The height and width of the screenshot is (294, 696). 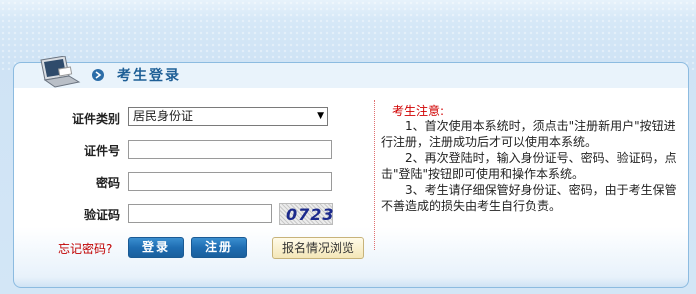 I want to click on laptop-icon, so click(x=58, y=71).